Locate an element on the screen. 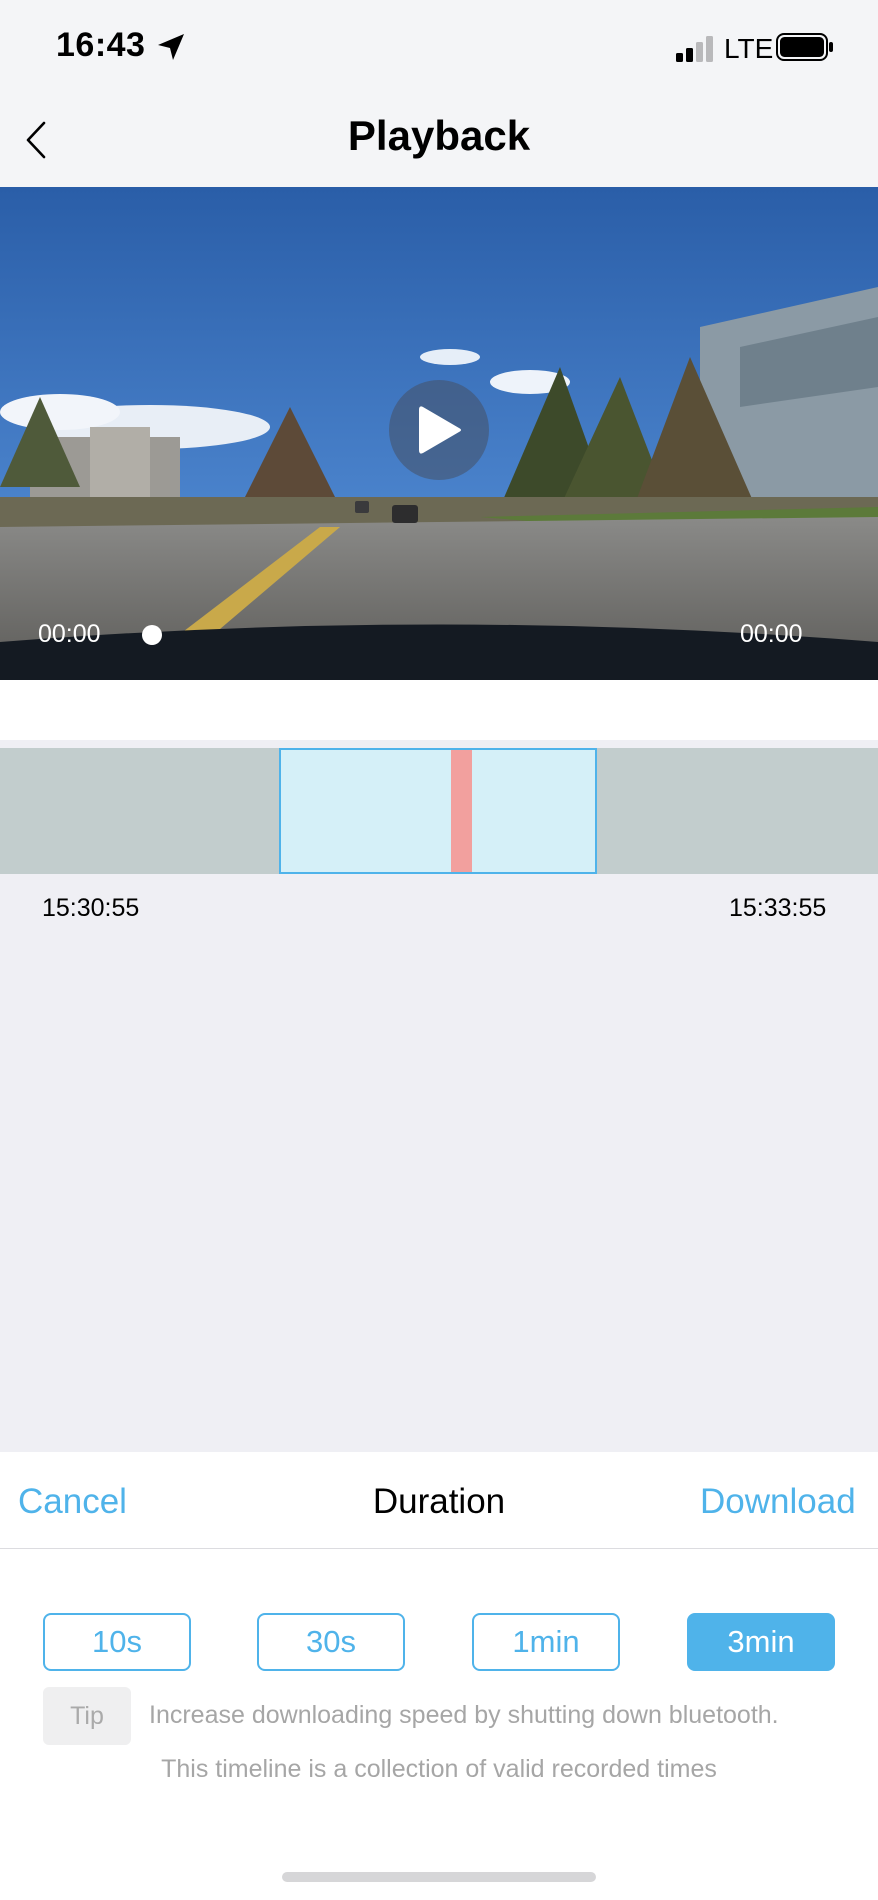 Image resolution: width=878 pixels, height=1900 pixels. tip-badge: Tip is located at coordinates (87, 1716).